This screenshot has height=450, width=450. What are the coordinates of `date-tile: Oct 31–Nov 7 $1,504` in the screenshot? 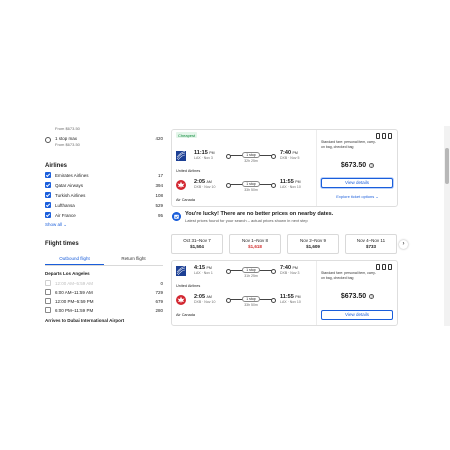 It's located at (197, 244).